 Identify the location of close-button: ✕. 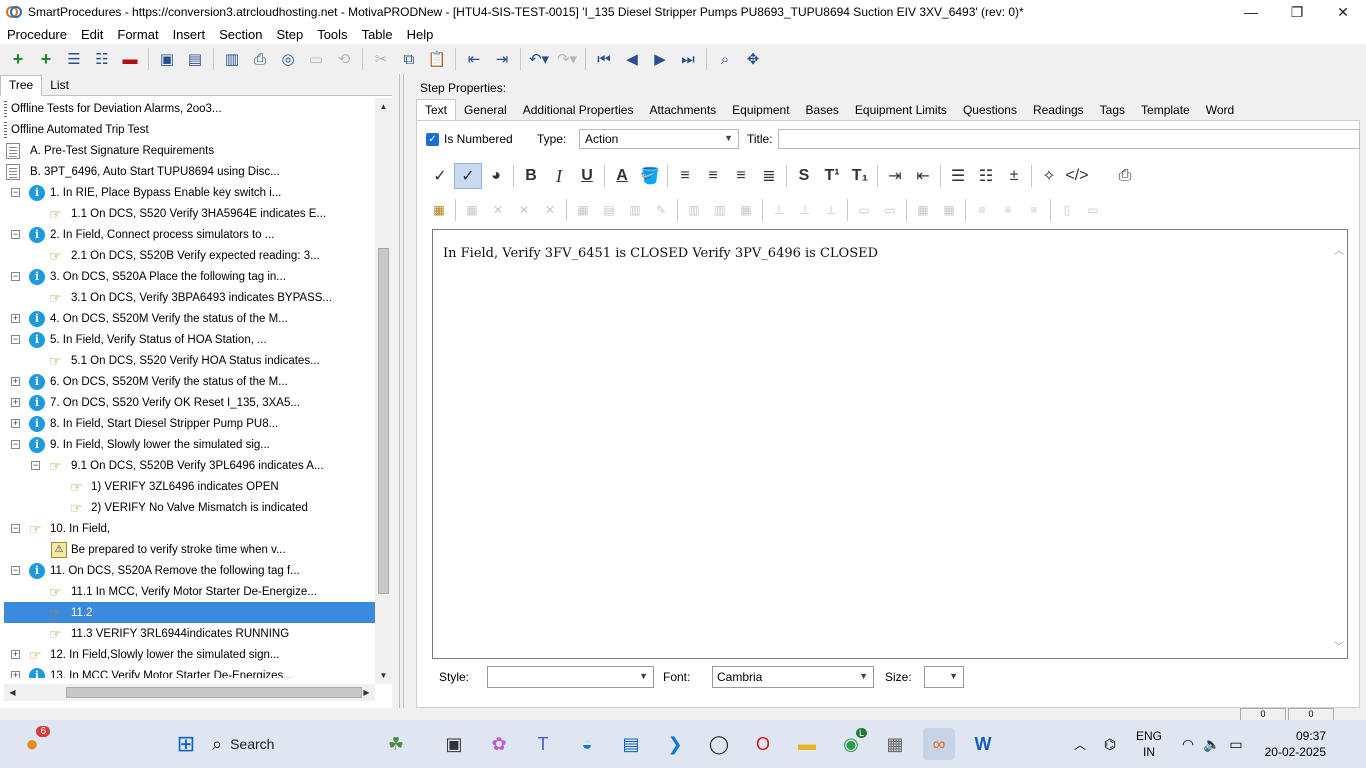
(1343, 12).